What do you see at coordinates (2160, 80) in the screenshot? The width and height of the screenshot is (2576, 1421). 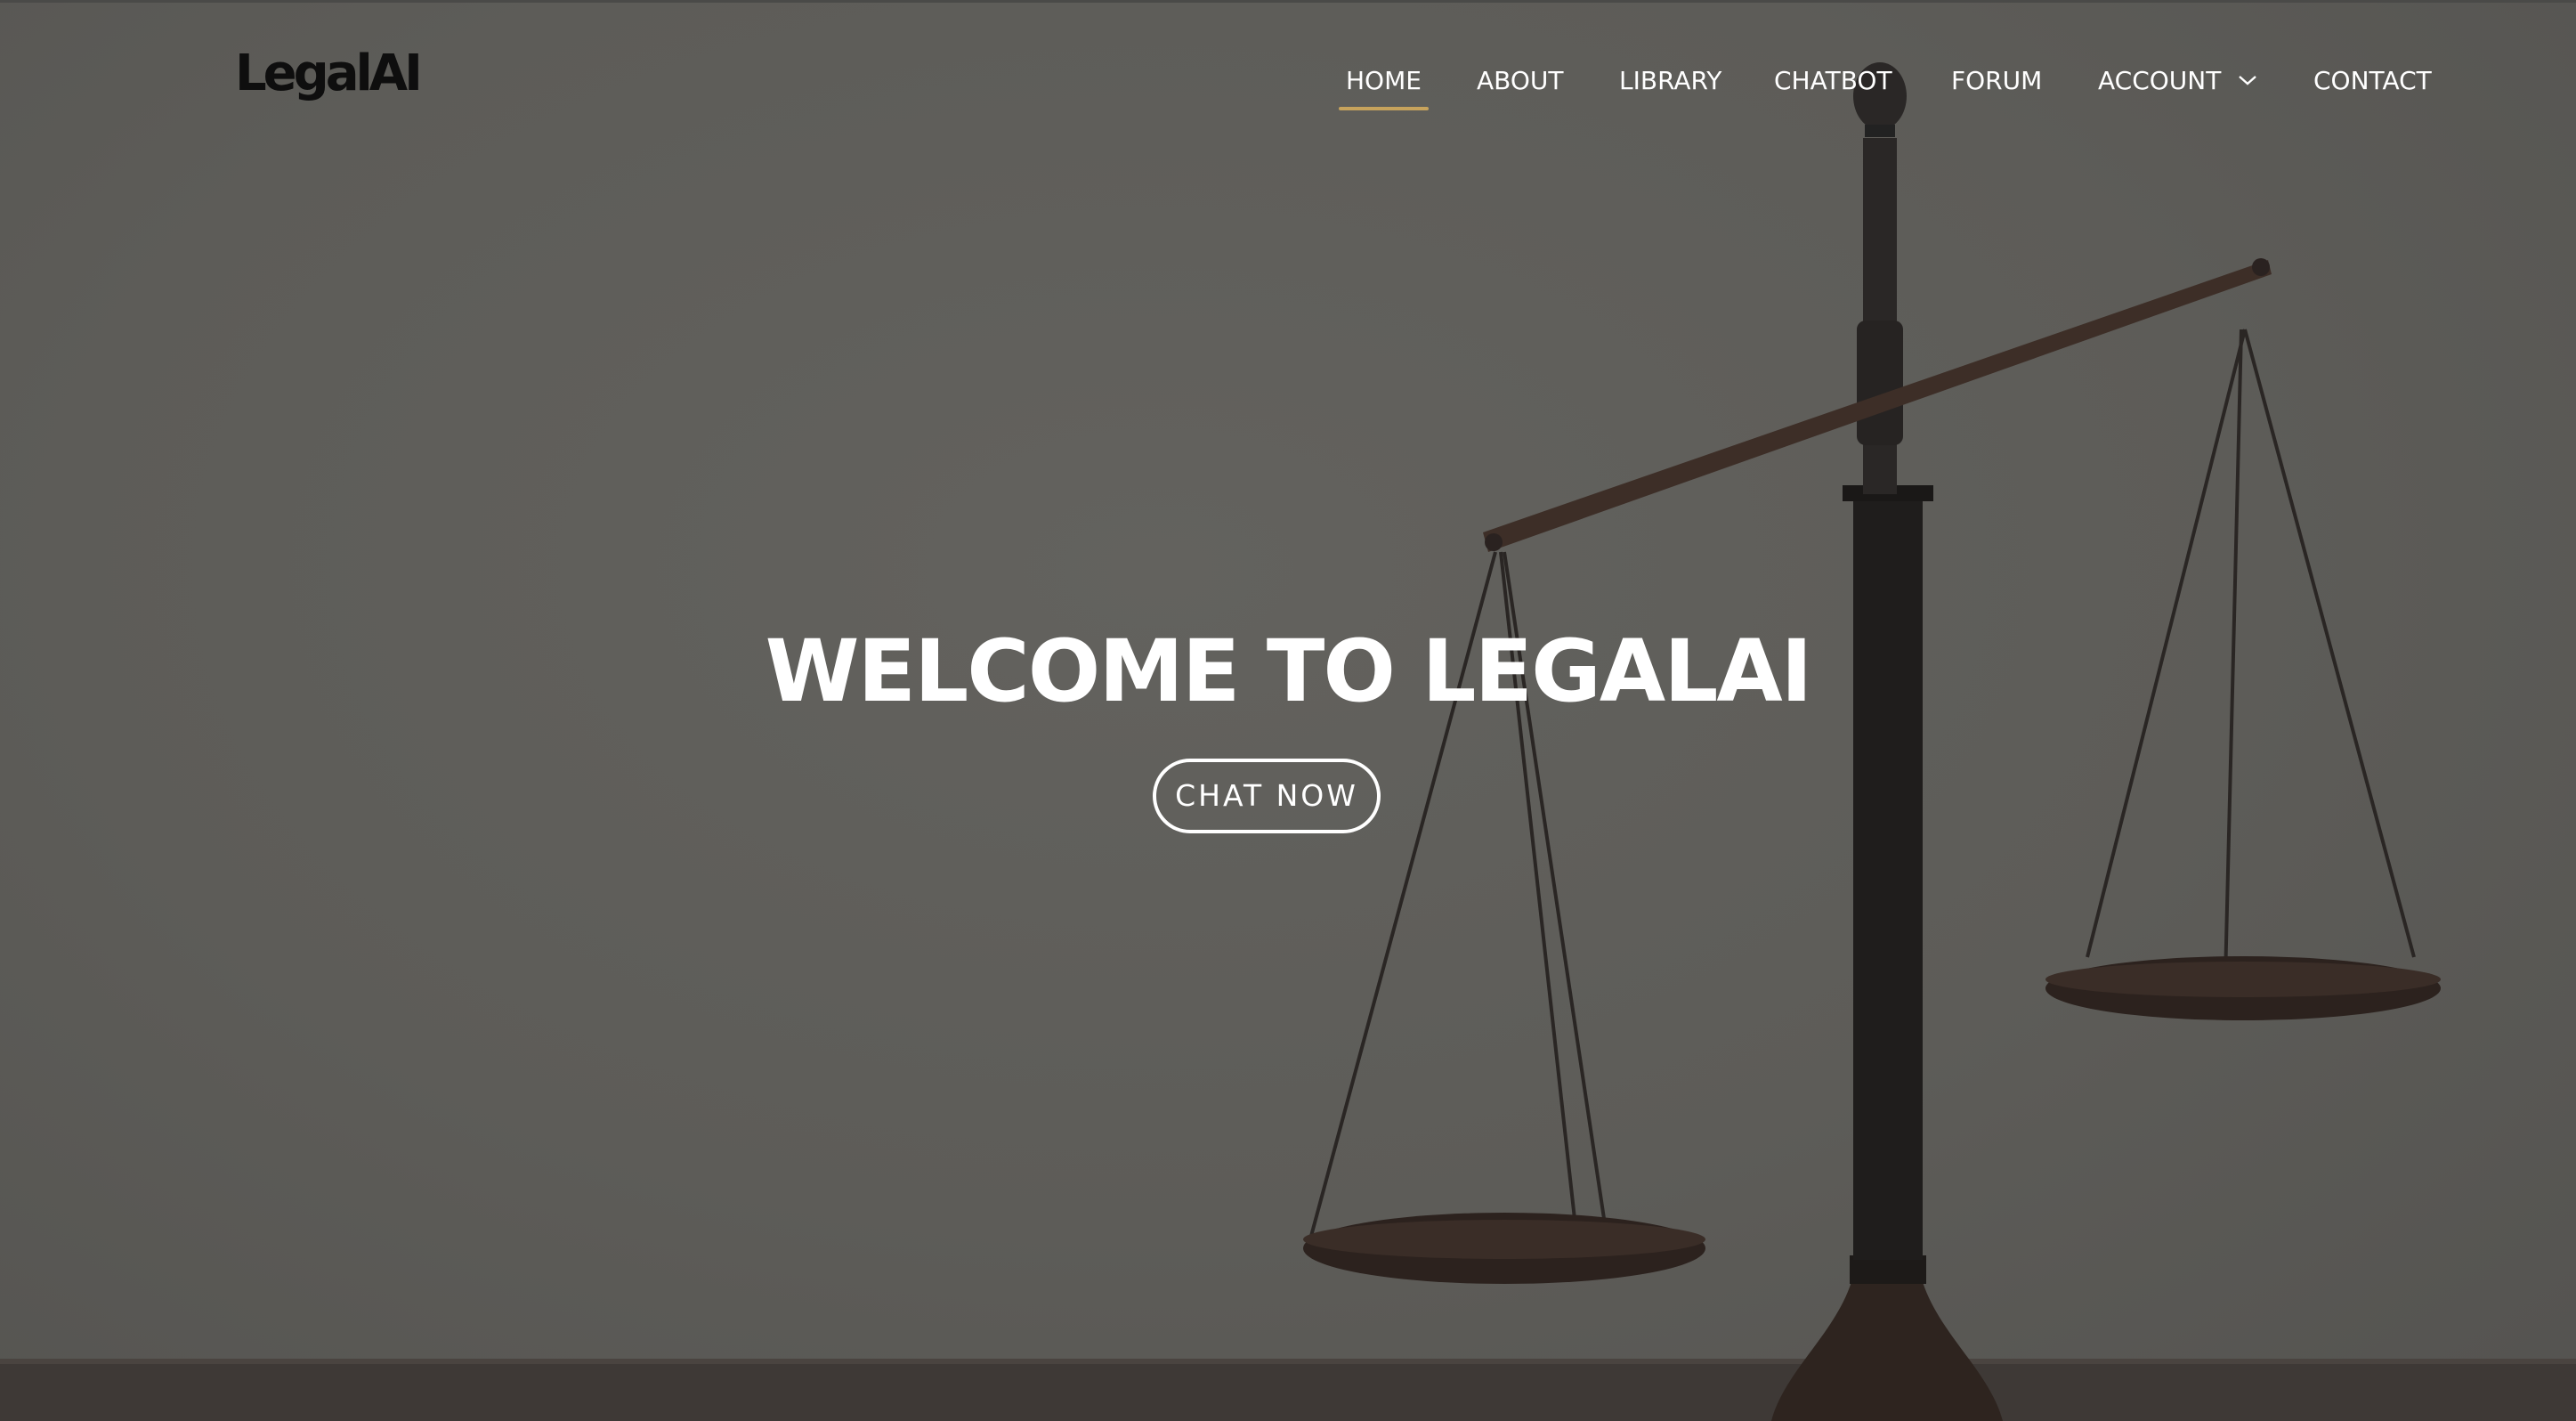 I see `nav-account-label: ACCOUNT` at bounding box center [2160, 80].